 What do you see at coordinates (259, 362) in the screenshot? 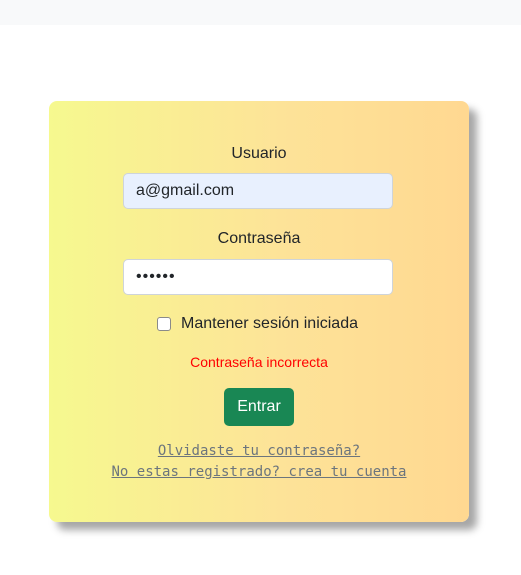
I see `error-message: Contraseña incorrecta` at bounding box center [259, 362].